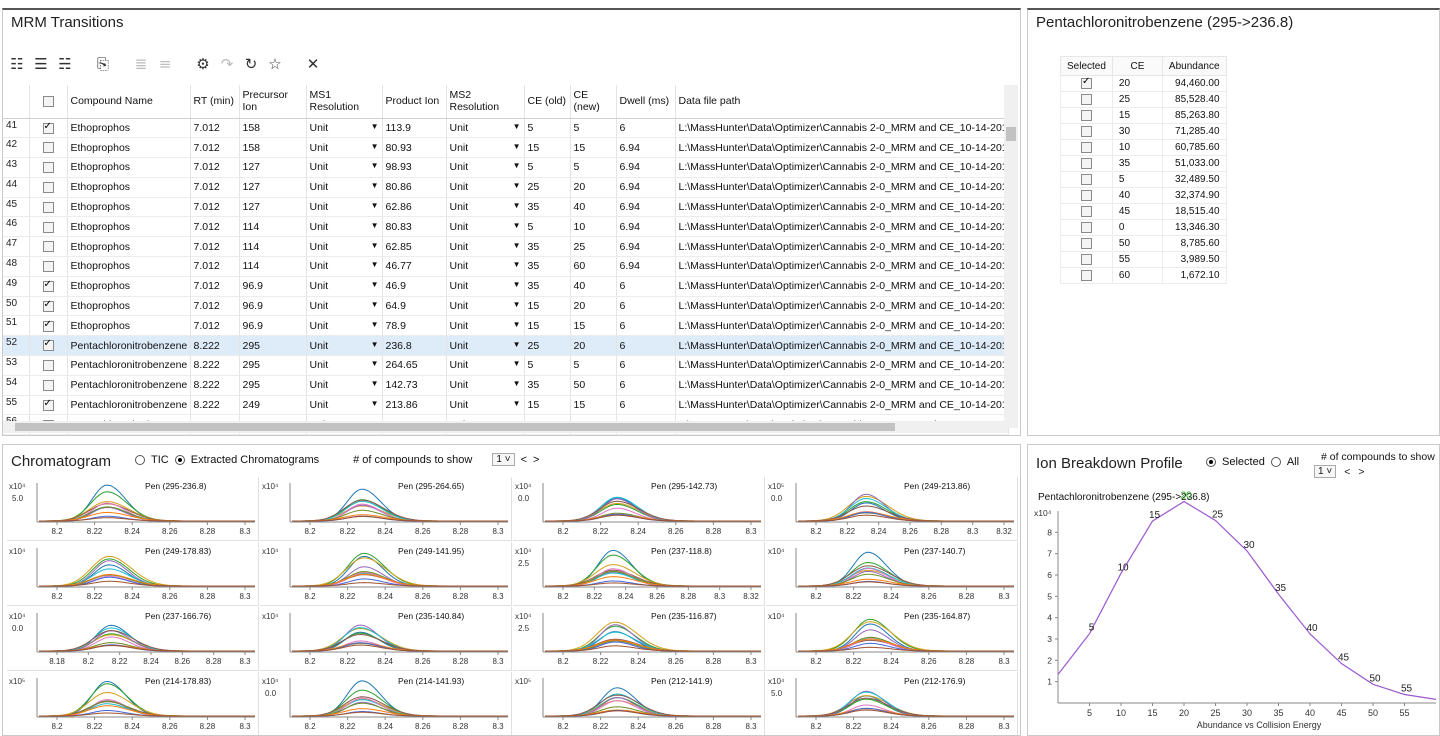  I want to click on insert-row-icon: ☷, so click(17, 64).